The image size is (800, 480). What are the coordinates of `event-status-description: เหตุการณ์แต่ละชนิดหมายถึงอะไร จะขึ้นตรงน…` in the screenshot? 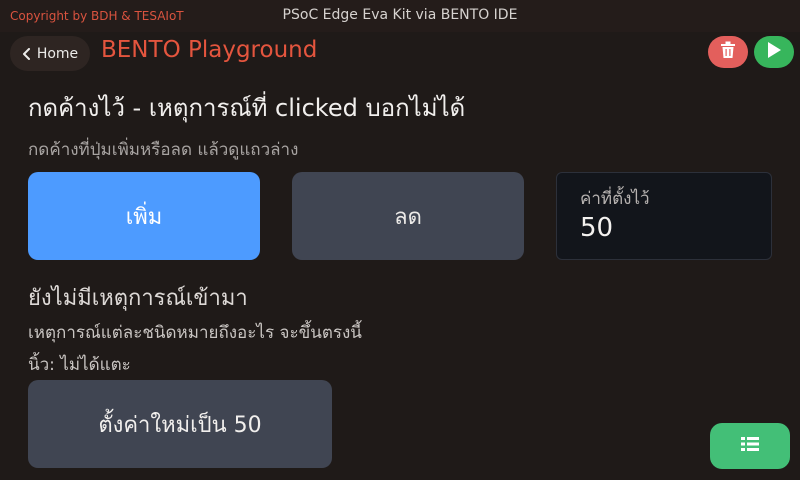 It's located at (195, 333).